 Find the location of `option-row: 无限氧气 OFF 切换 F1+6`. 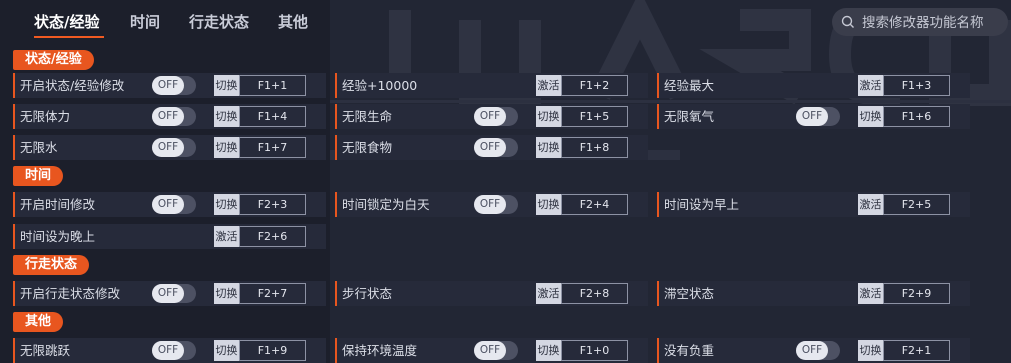

option-row: 无限氧气 OFF 切换 F1+6 is located at coordinates (813, 116).